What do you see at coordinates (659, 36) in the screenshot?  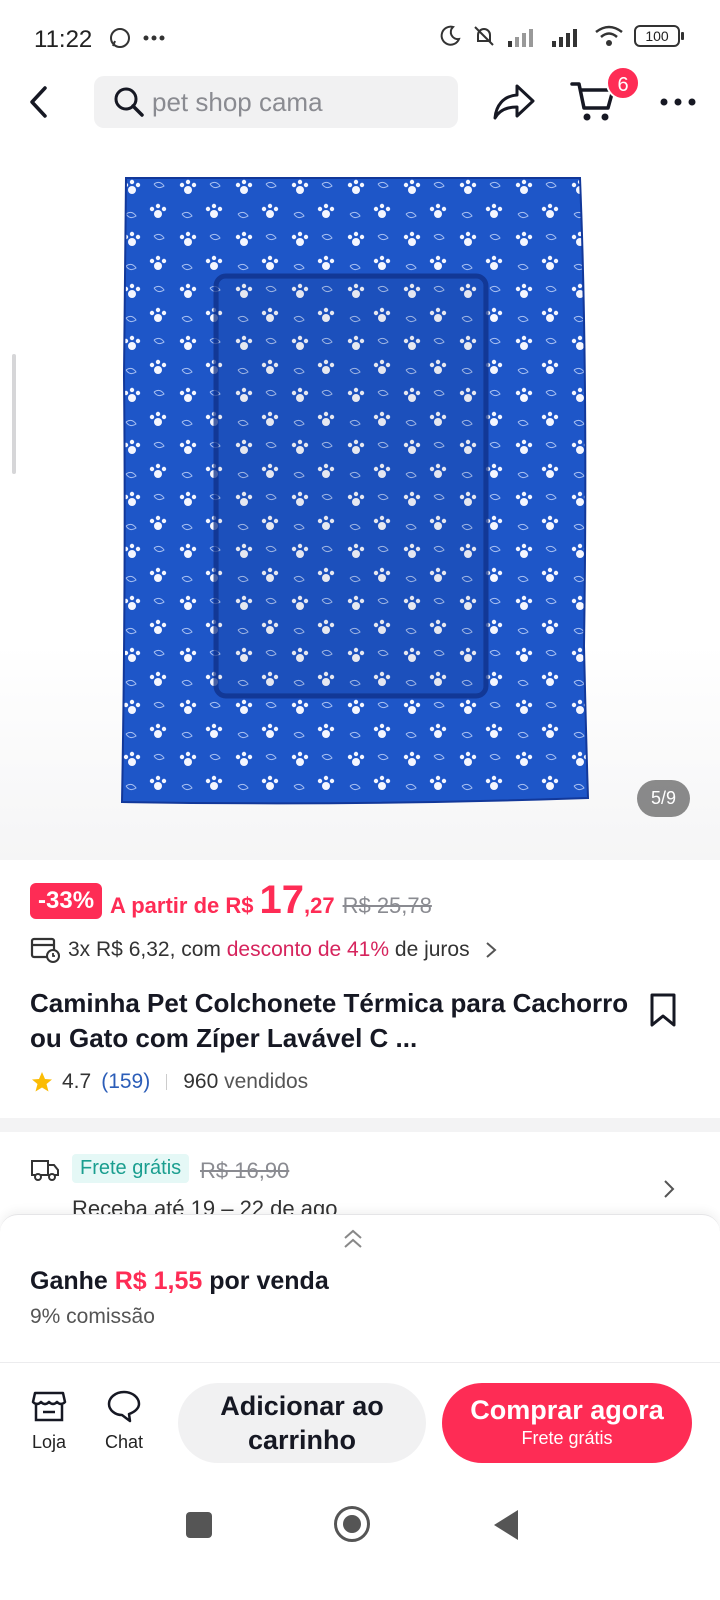 I see `battery-indicator: 100` at bounding box center [659, 36].